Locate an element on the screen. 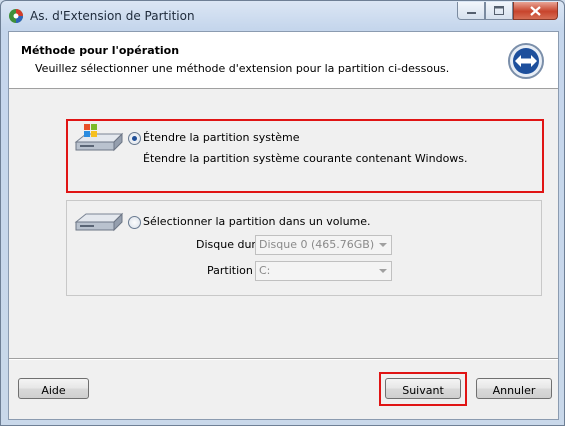 The width and height of the screenshot is (565, 426). radio-select-volume is located at coordinates (134, 222).